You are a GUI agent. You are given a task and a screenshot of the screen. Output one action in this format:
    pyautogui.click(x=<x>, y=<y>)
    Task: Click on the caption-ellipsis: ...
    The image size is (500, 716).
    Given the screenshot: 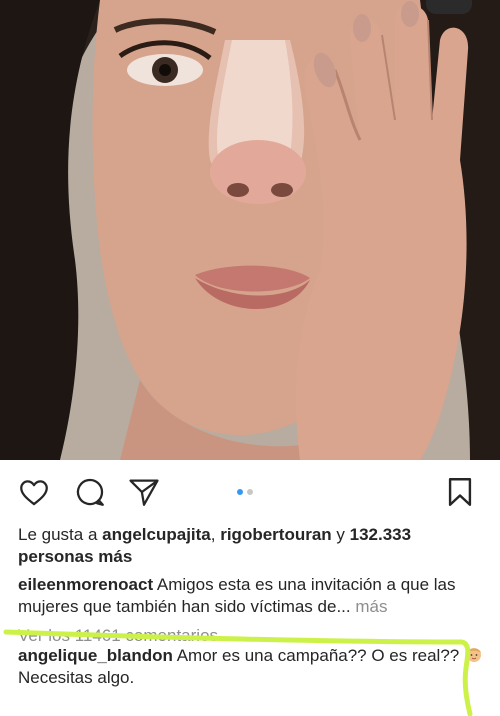 What is the action you would take?
    pyautogui.click(x=343, y=606)
    